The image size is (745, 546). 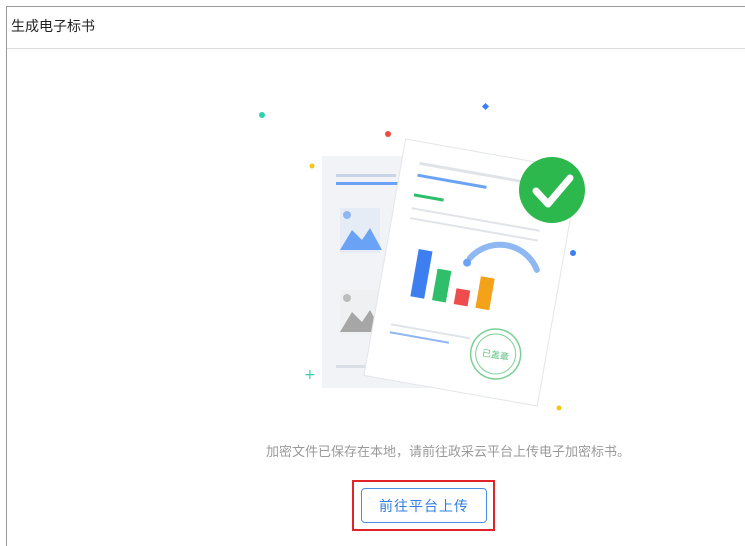 I want to click on confetti-star, so click(x=485, y=106).